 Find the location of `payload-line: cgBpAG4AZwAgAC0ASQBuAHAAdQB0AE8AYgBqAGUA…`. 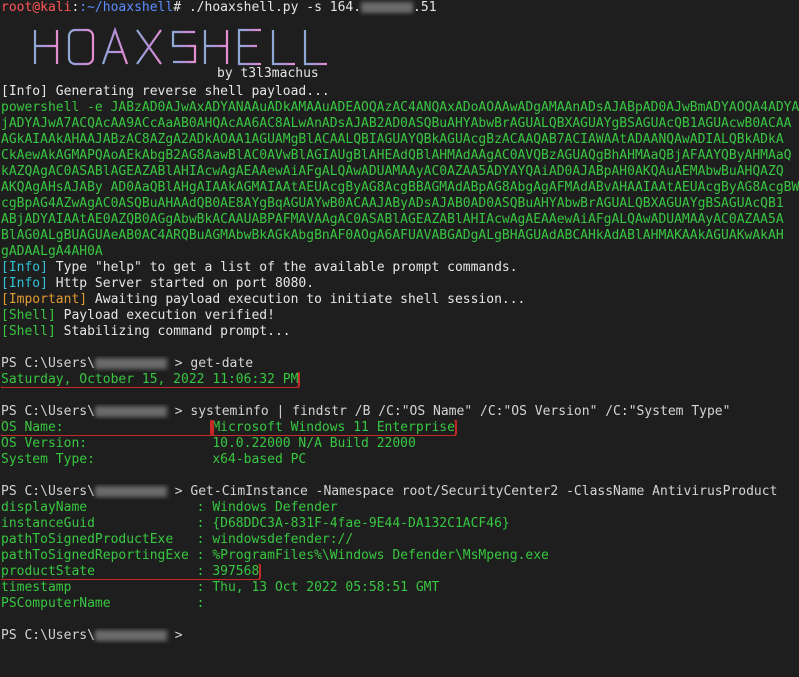

payload-line: cgBpAG4AZwAgAC0ASQBuAHAAdQB0AE8AYgBqAGUA… is located at coordinates (392, 203).